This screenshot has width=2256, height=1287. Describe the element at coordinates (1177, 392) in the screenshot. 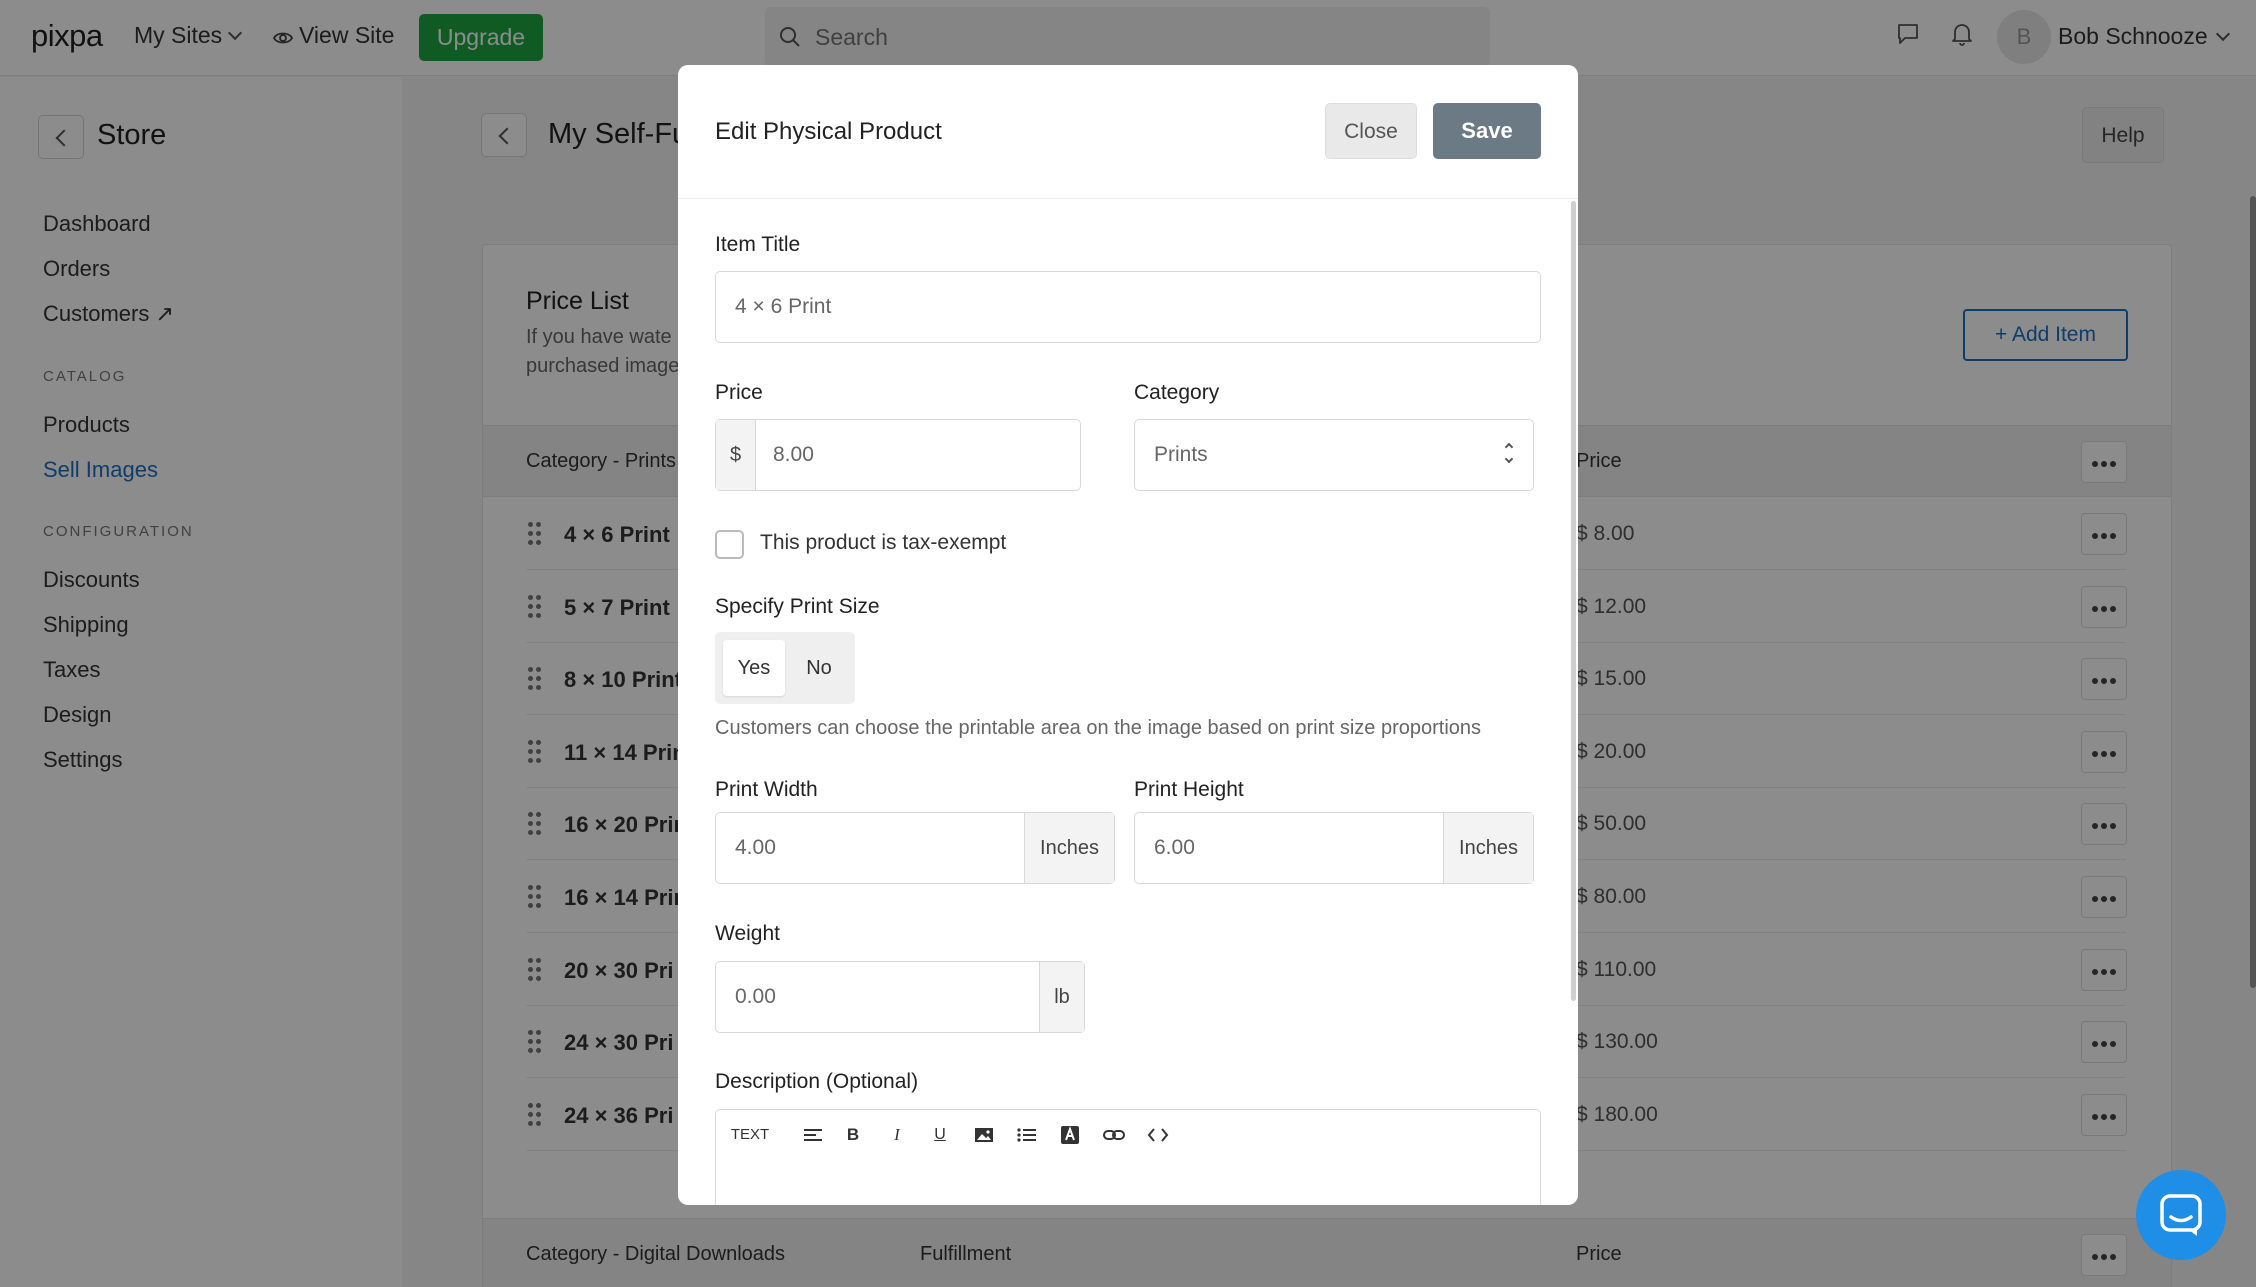

I see `category-label: Category` at that location.